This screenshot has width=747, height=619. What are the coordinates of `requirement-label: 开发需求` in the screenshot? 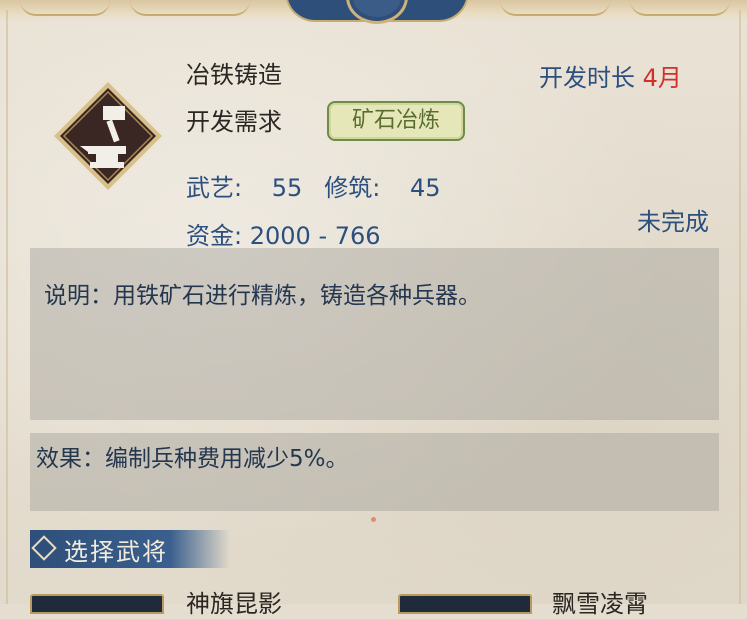 It's located at (234, 122).